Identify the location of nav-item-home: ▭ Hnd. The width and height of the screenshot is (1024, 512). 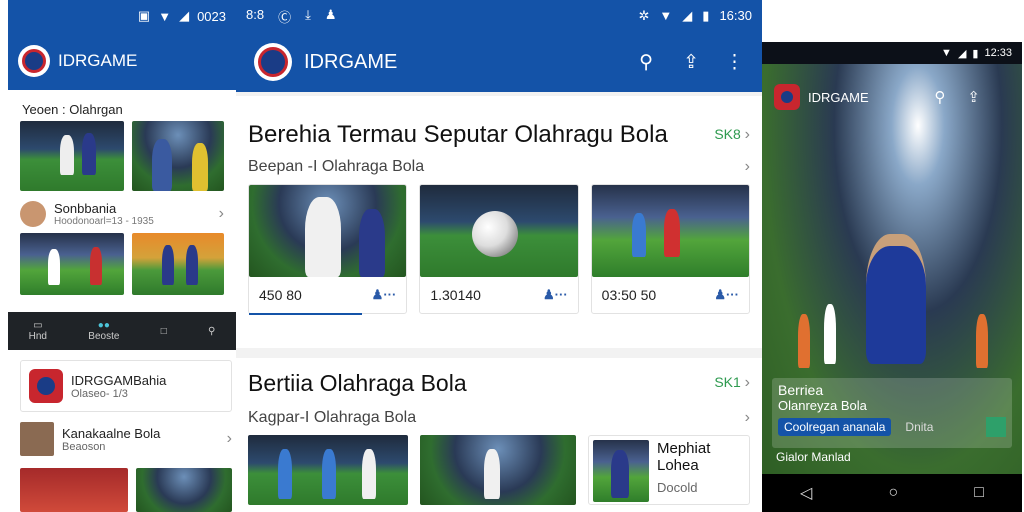
(38, 331).